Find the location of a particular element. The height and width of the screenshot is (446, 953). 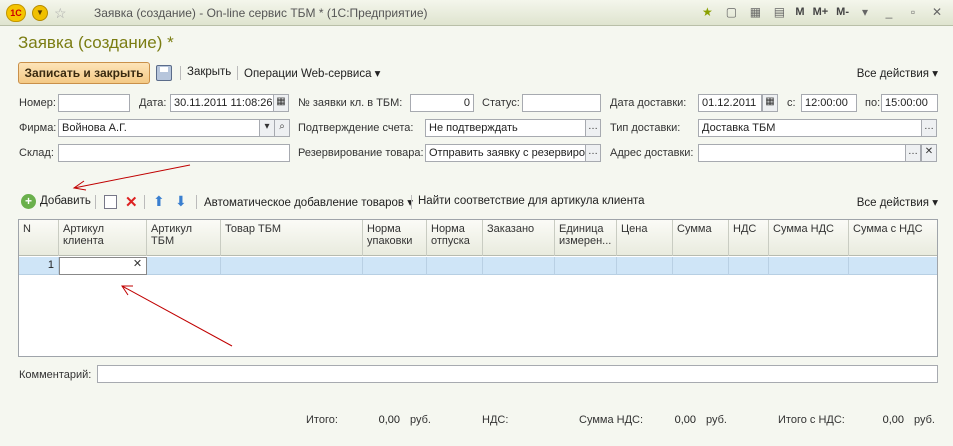

memory-m-button: M is located at coordinates (799, 12).